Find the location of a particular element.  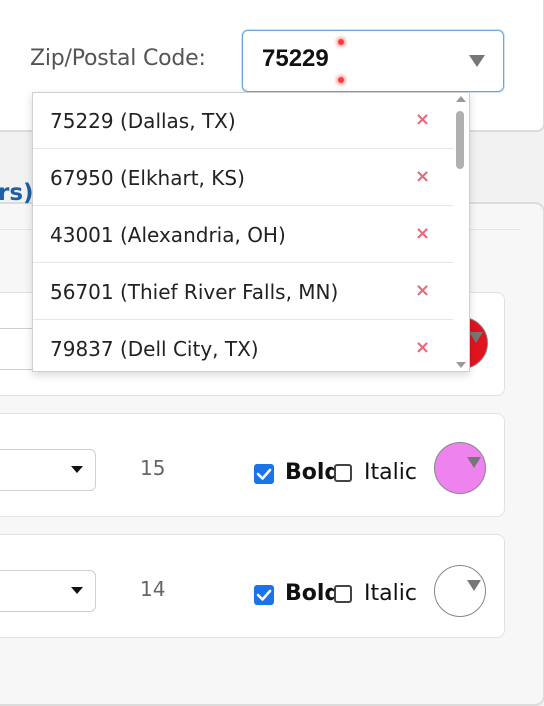

suggestion-label: 56701 (Thief River Falls, MN) is located at coordinates (194, 292).